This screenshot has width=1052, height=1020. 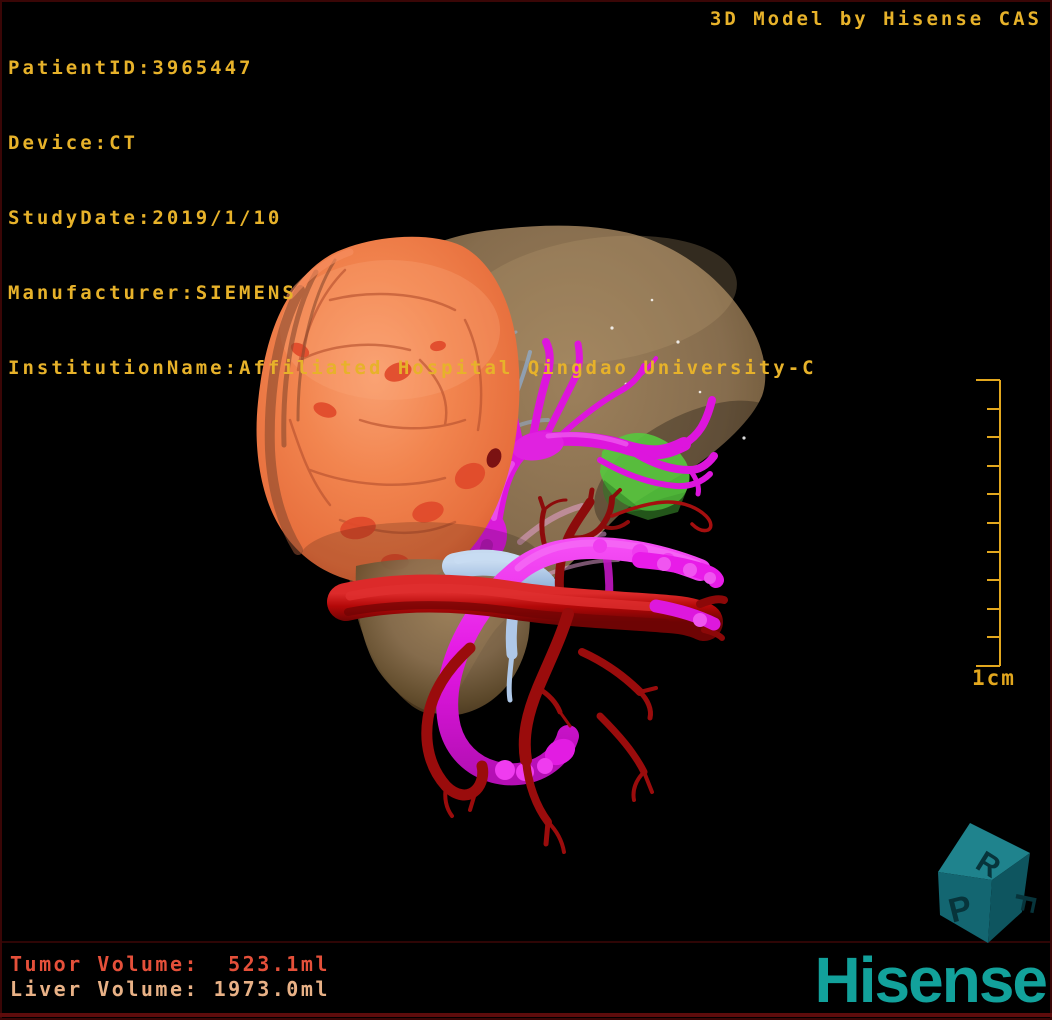 I want to click on tumor-volume-readout: Tumor Volume: 523.1ml, so click(x=170, y=964).